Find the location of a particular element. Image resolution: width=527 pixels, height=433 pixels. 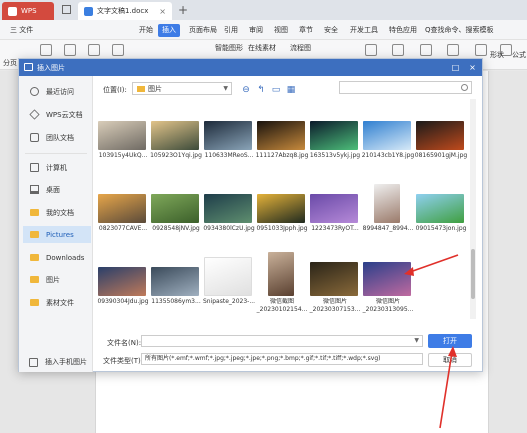

file-item: 105923O1Yqi.jpg is located at coordinates (175, 150).